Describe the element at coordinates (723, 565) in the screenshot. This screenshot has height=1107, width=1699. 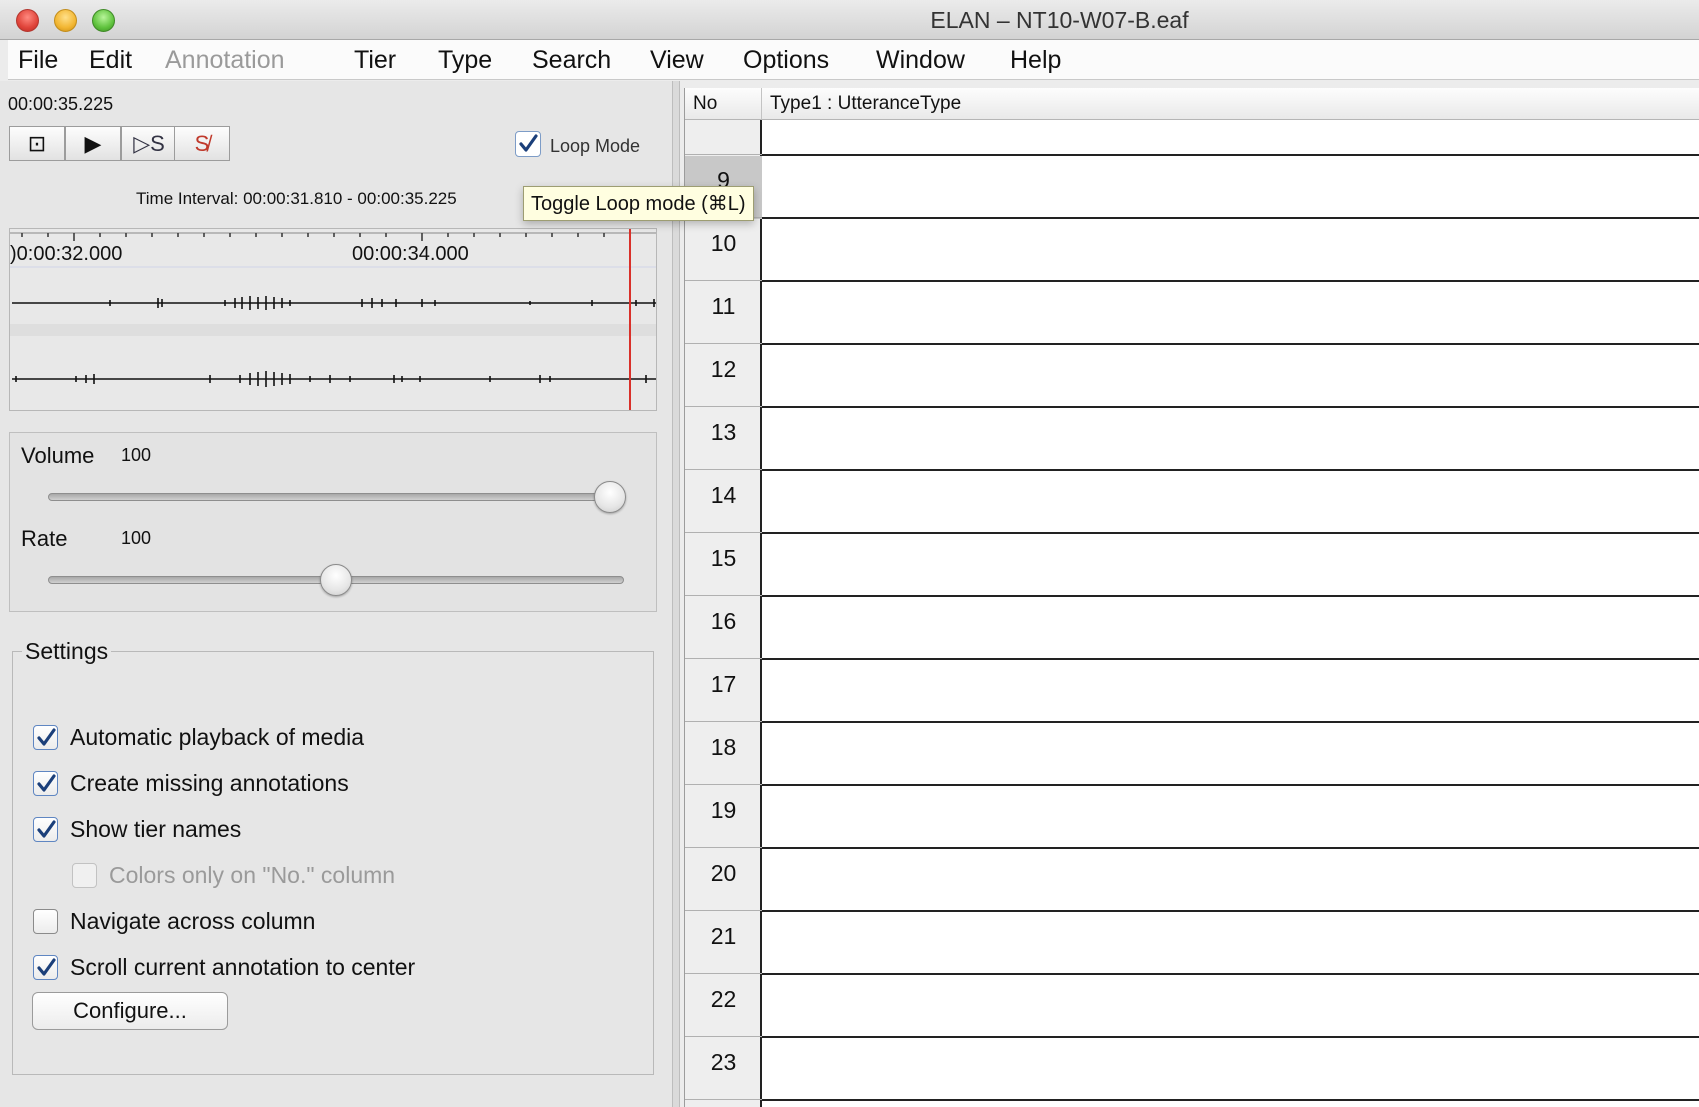
I see `table-row-number: 15` at that location.